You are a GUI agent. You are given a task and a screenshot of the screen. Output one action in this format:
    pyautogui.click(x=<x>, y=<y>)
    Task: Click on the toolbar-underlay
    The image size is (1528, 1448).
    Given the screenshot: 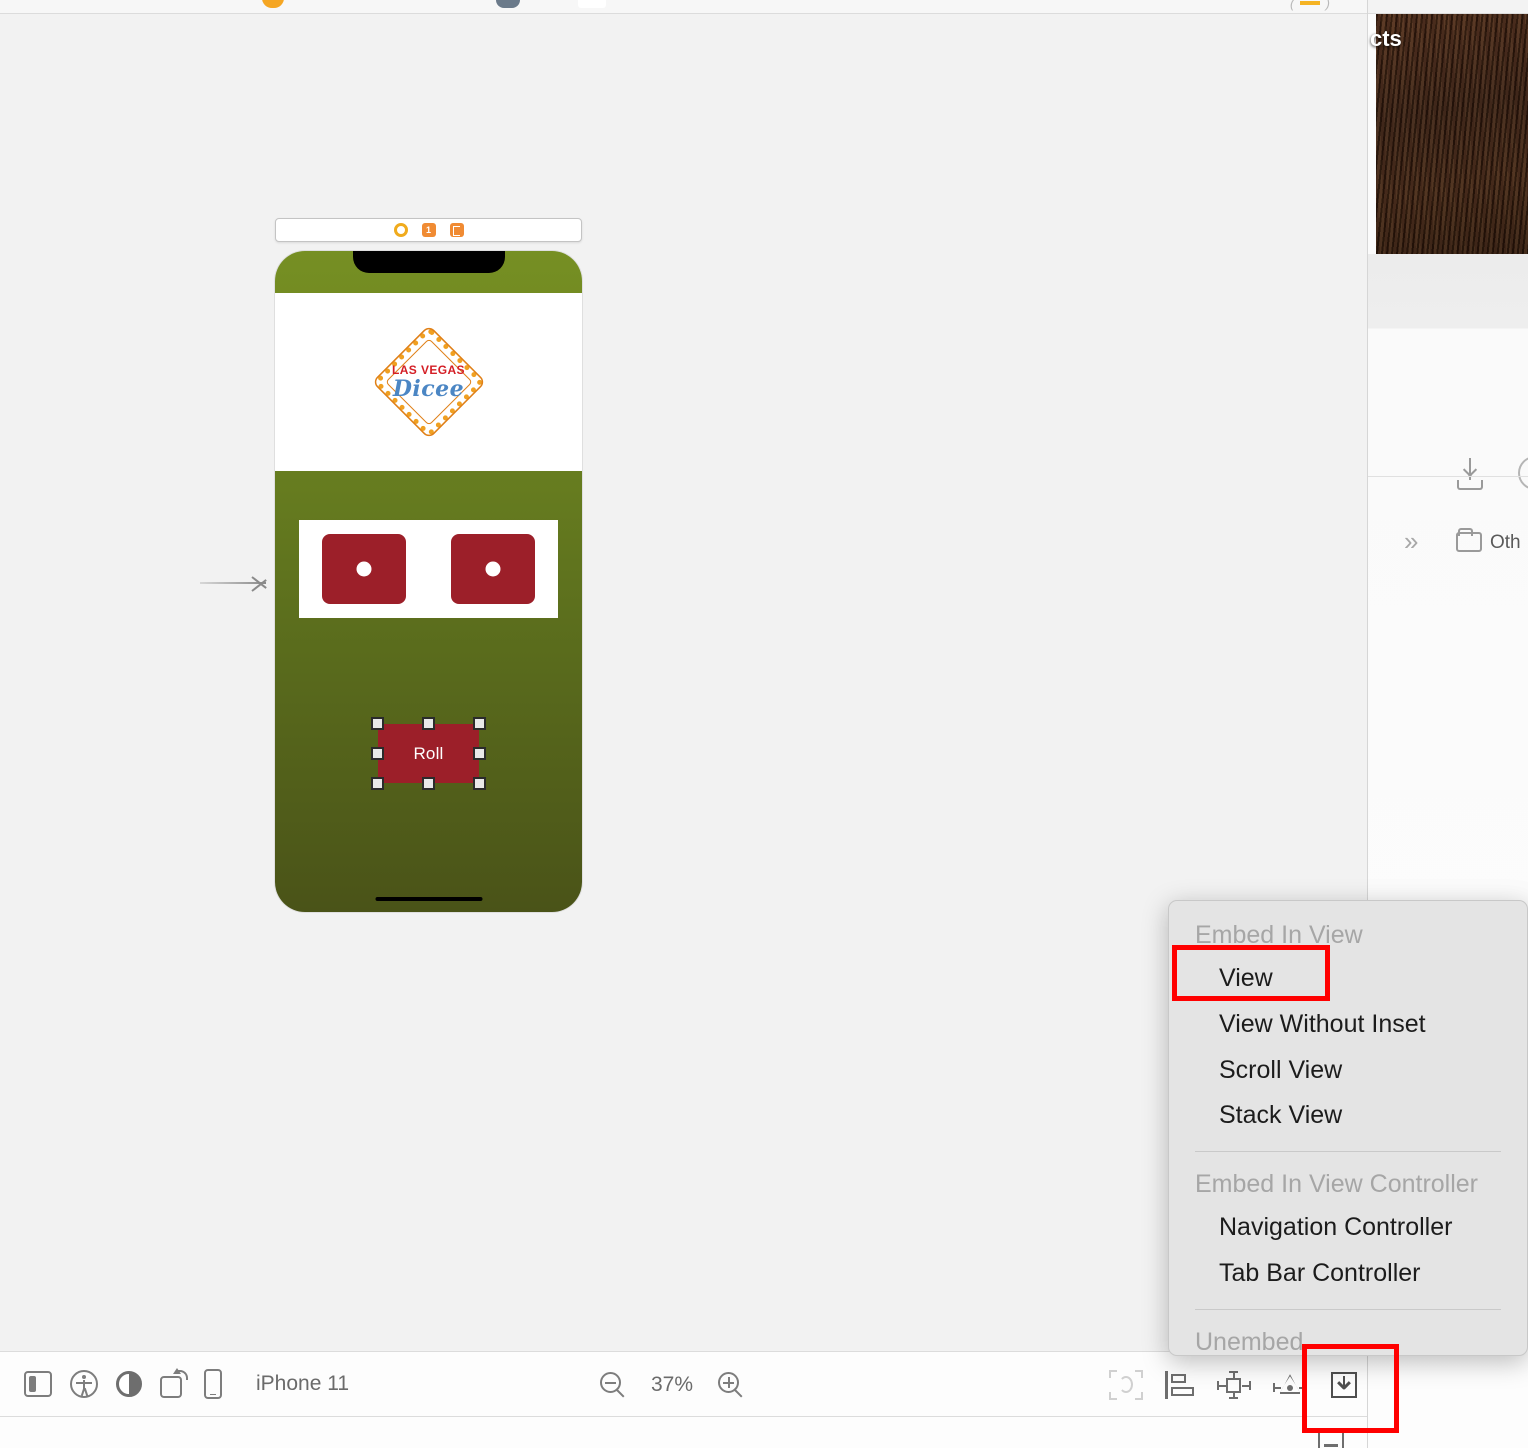 What is the action you would take?
    pyautogui.click(x=683, y=1432)
    